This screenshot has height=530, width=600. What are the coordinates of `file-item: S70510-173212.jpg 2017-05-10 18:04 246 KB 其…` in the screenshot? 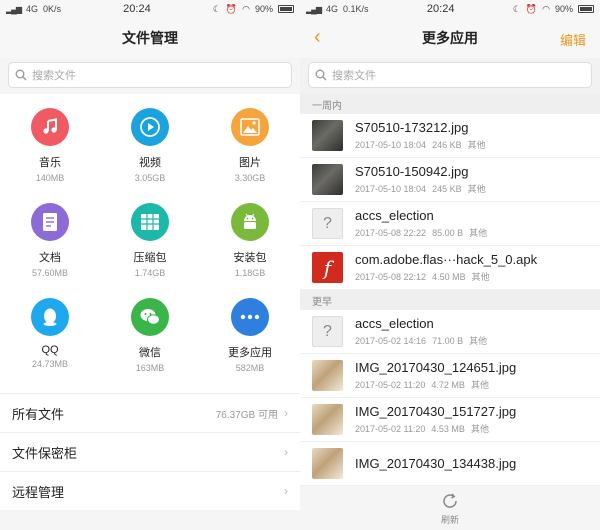 It's located at (450, 136).